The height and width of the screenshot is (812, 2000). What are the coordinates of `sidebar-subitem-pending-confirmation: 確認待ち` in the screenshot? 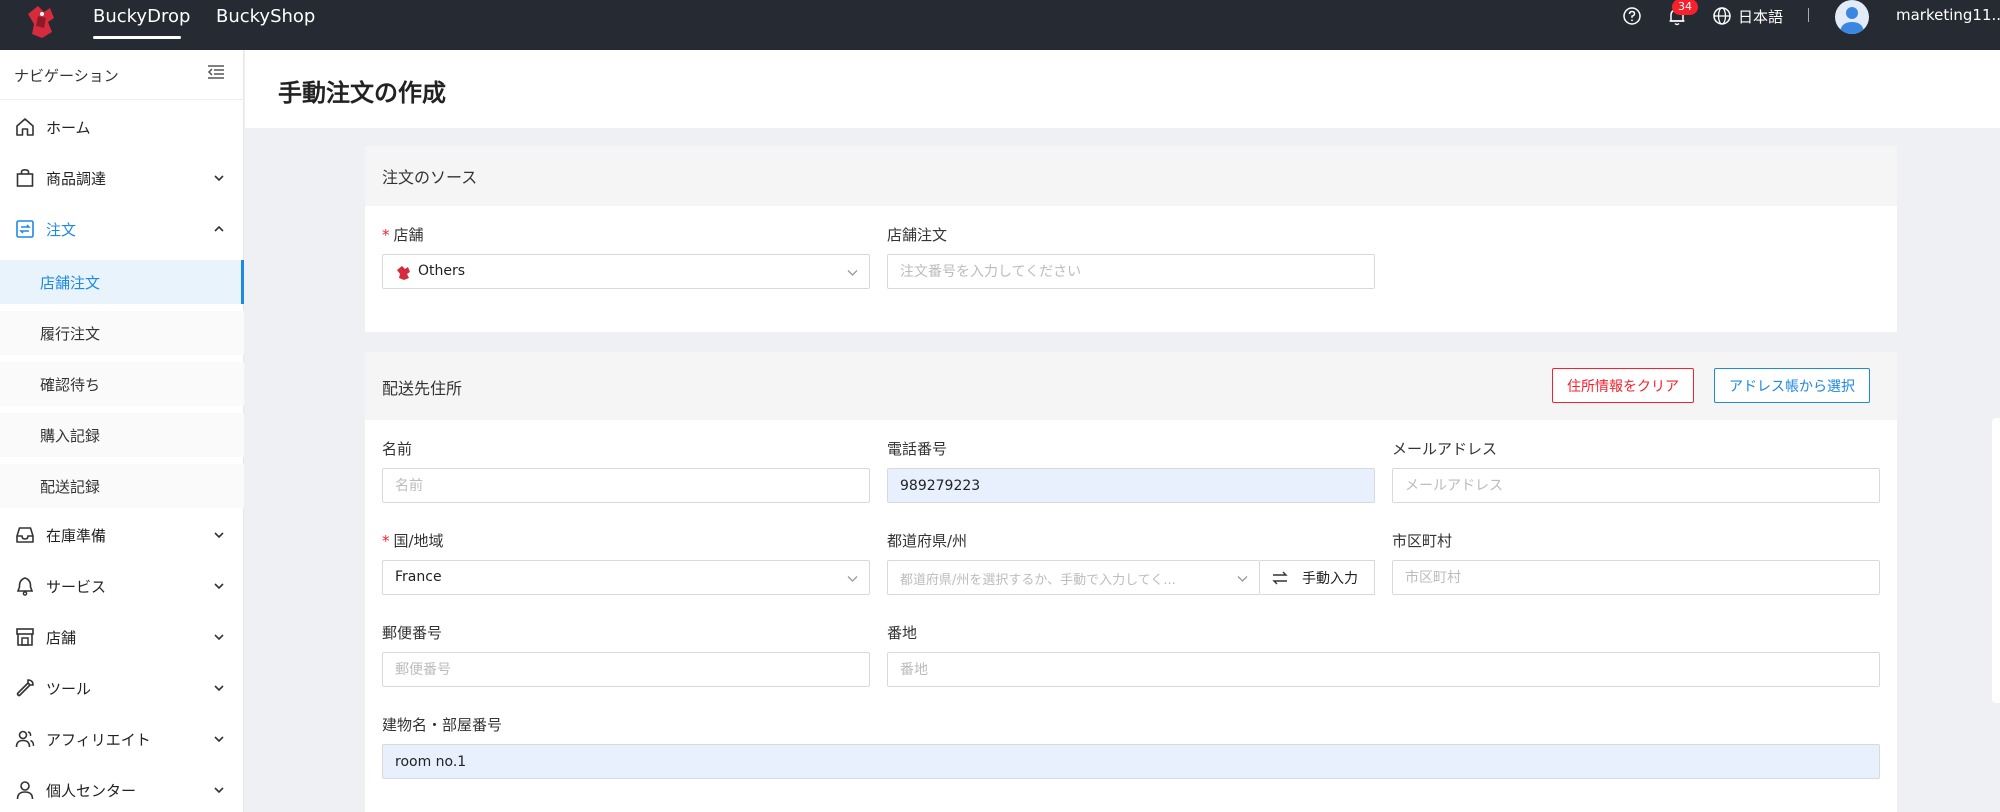 It's located at (122, 384).